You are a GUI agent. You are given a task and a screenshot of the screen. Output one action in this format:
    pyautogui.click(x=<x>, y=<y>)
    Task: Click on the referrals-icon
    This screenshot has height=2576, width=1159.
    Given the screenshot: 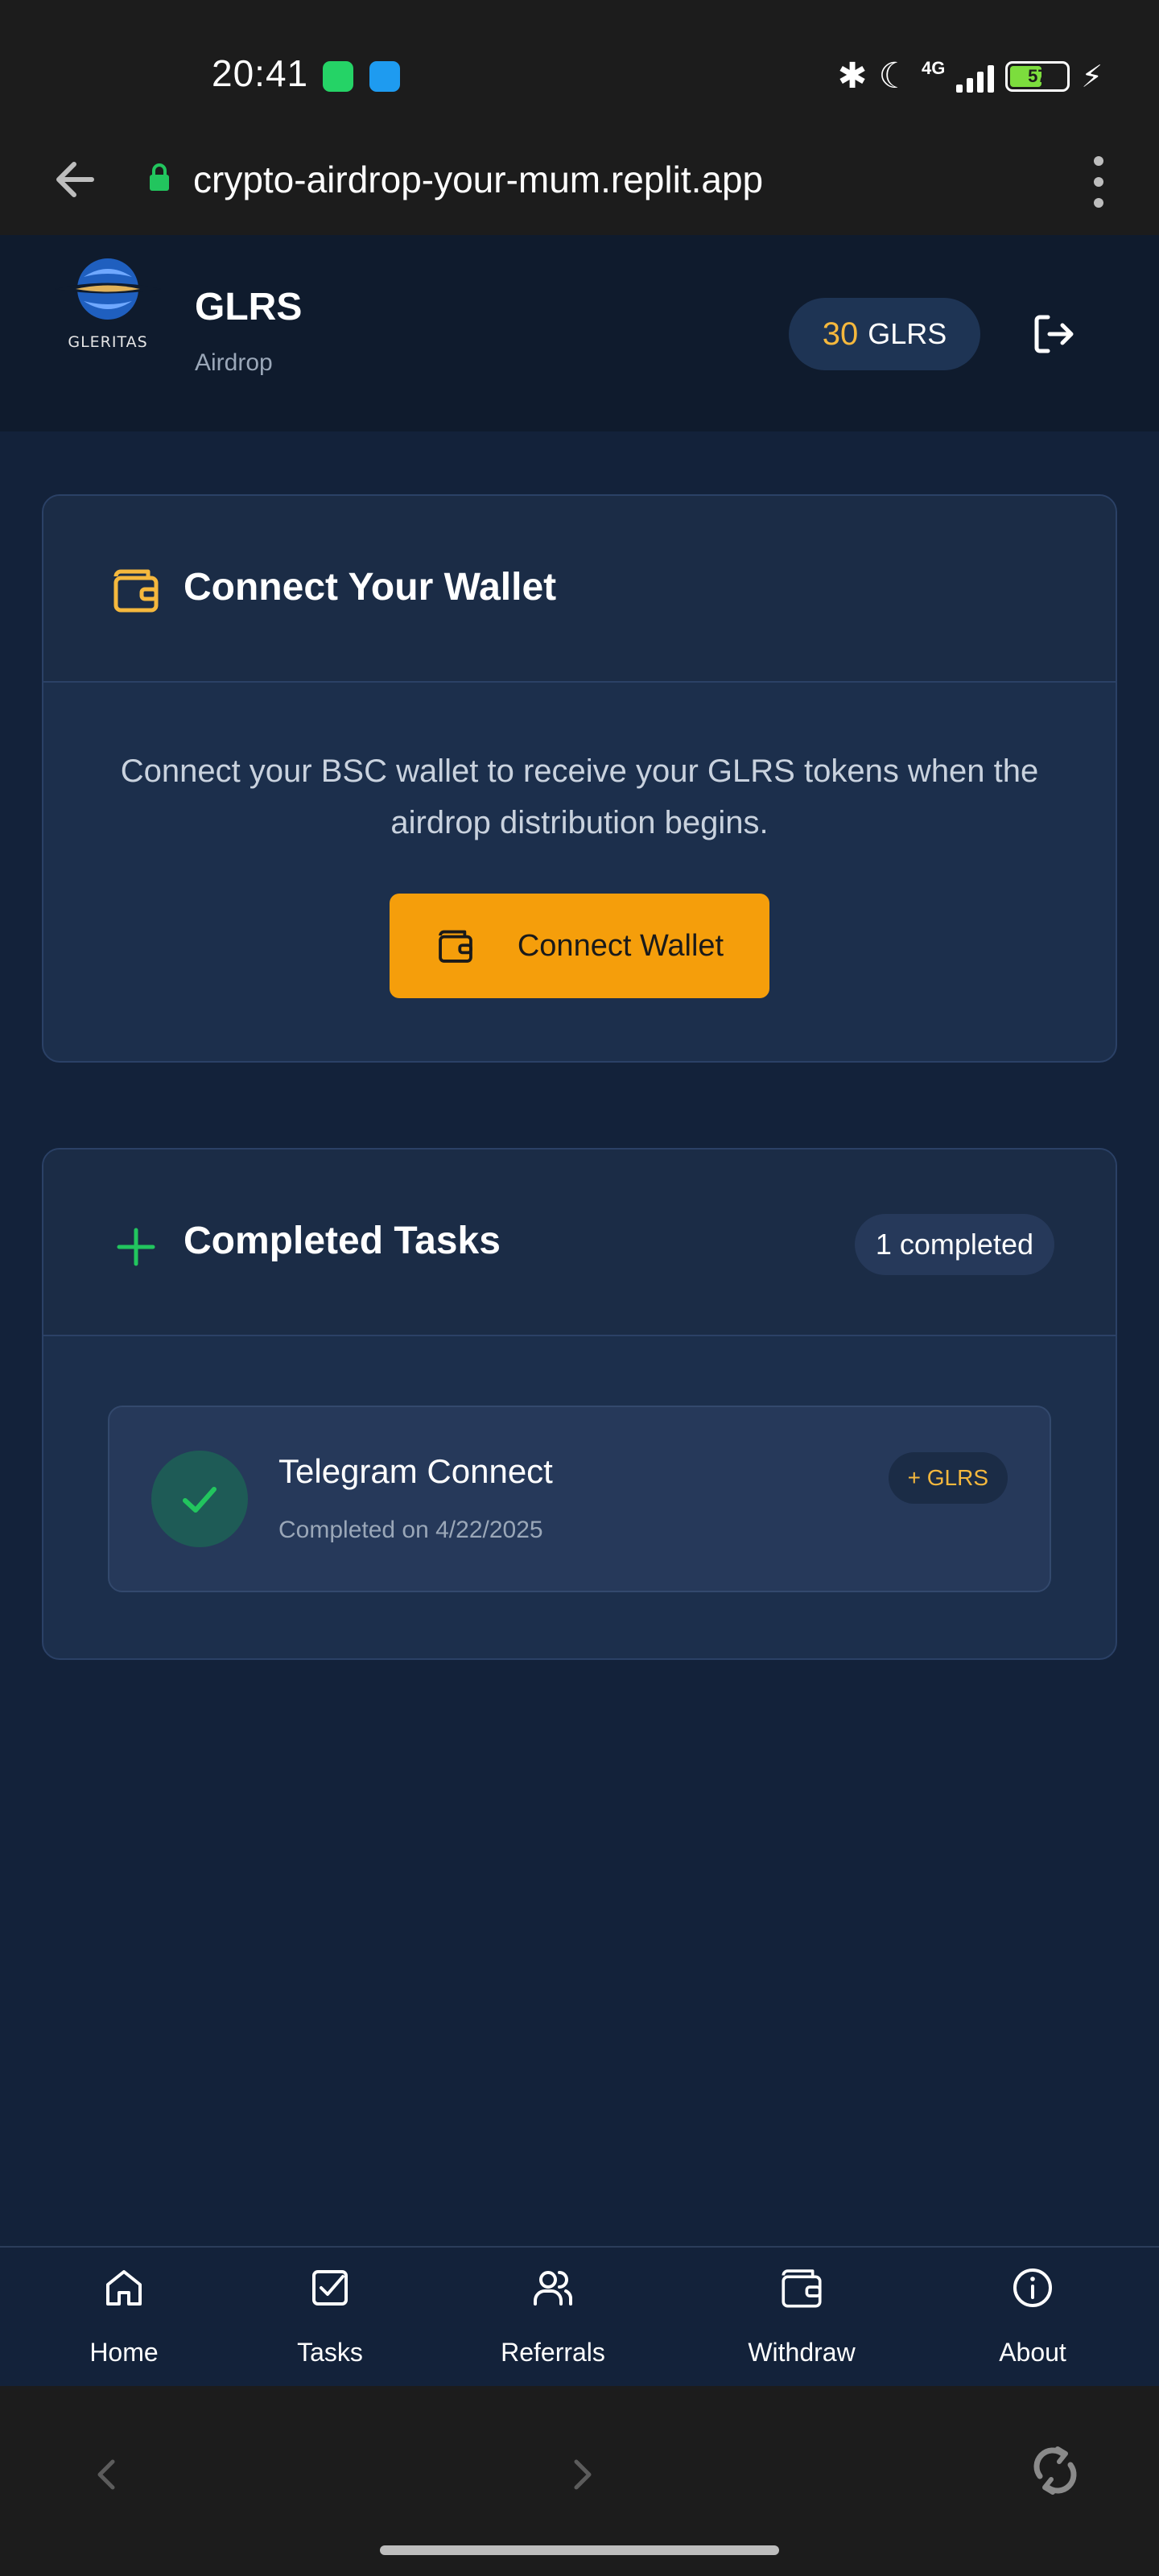 What is the action you would take?
    pyautogui.click(x=553, y=2288)
    